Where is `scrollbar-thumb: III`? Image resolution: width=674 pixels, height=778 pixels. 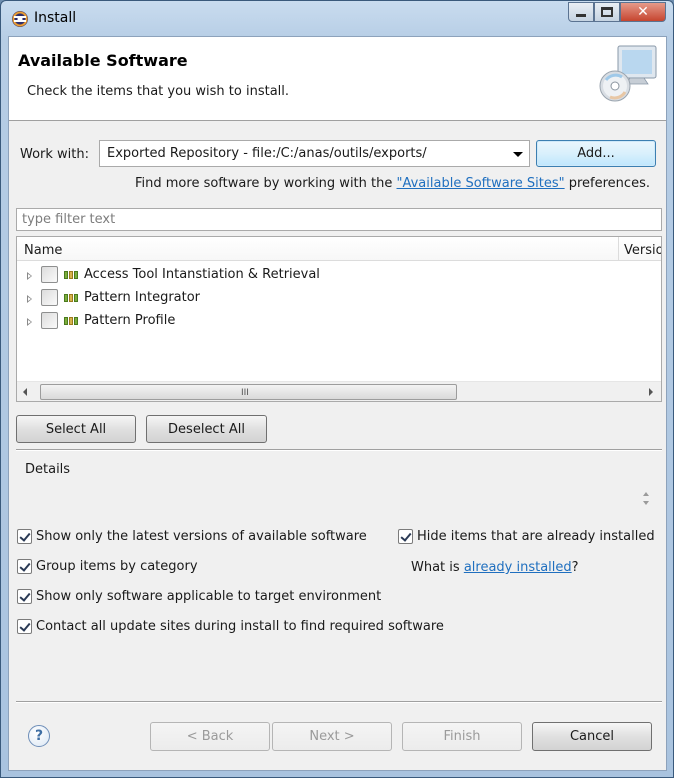 scrollbar-thumb: III is located at coordinates (248, 392).